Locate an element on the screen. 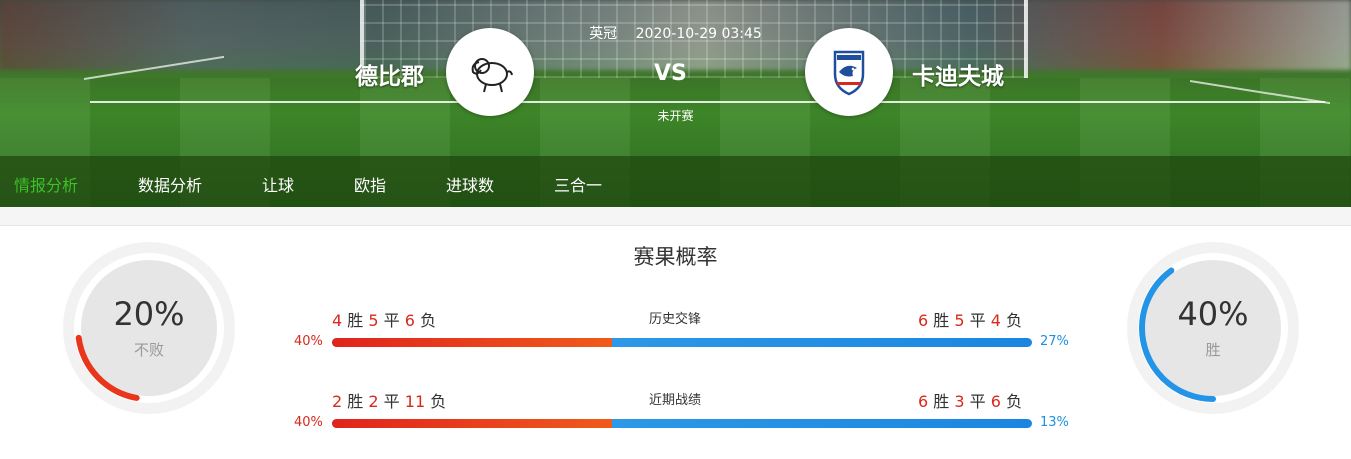 Image resolution: width=1351 pixels, height=459 pixels. tab-data: 数据分析 is located at coordinates (170, 184).